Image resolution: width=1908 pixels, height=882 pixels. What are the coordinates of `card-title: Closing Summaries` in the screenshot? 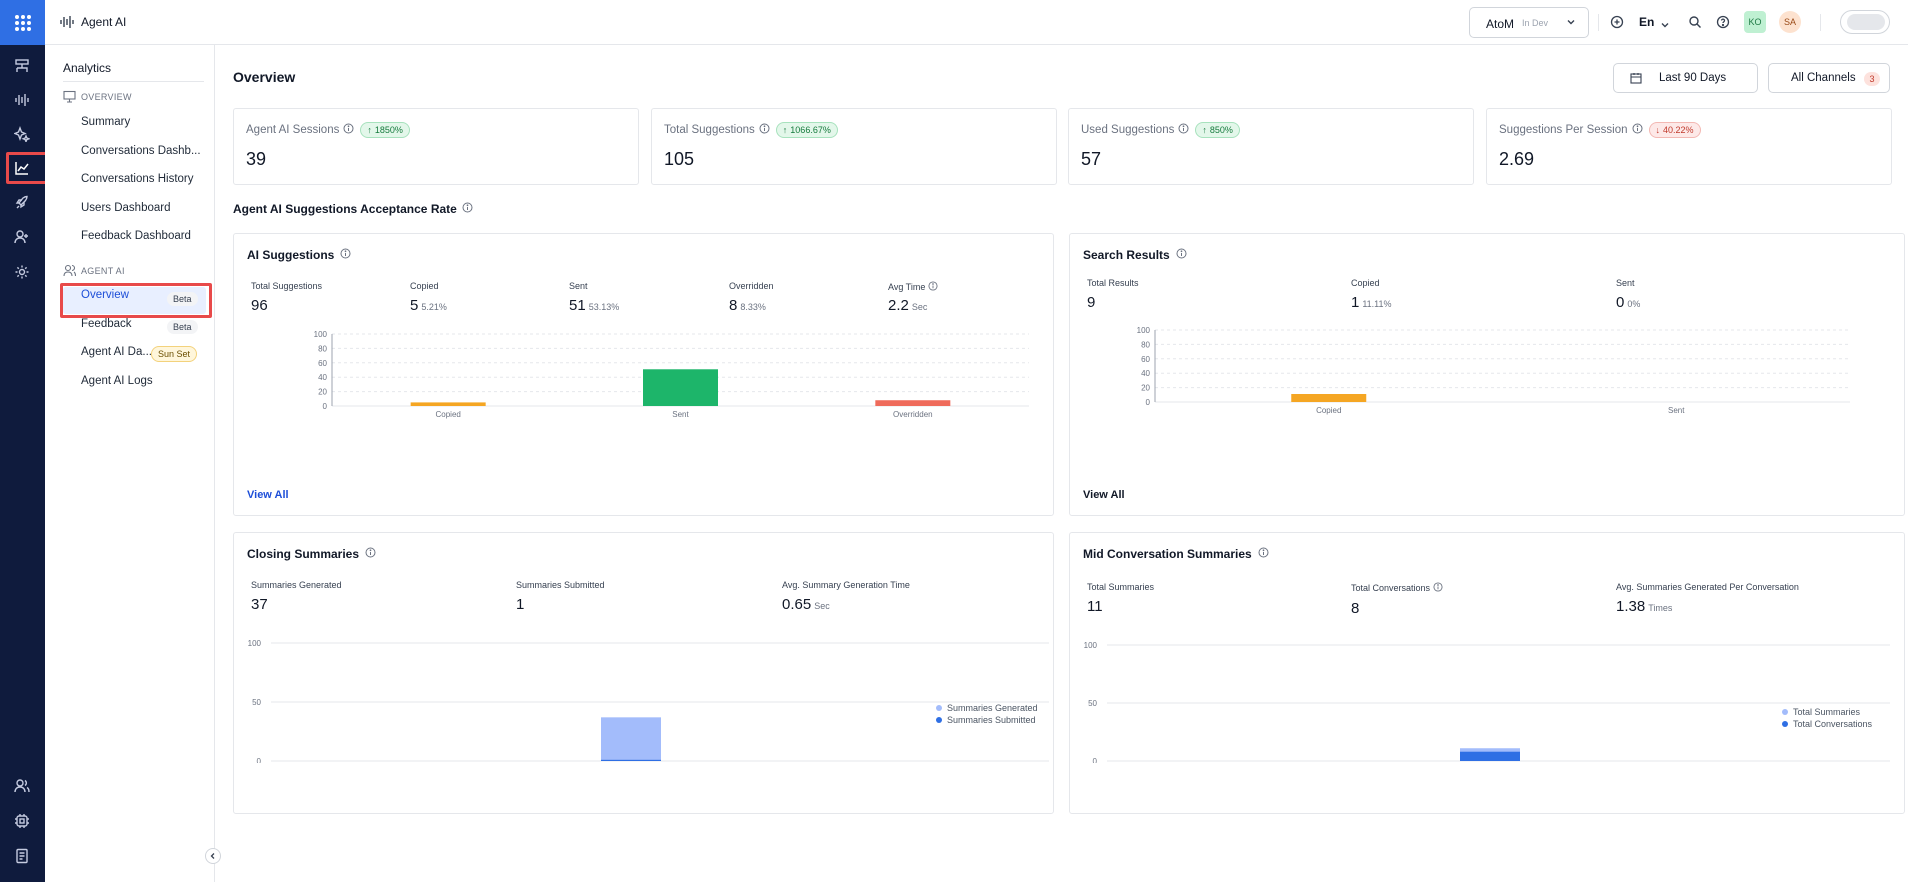 It's located at (303, 554).